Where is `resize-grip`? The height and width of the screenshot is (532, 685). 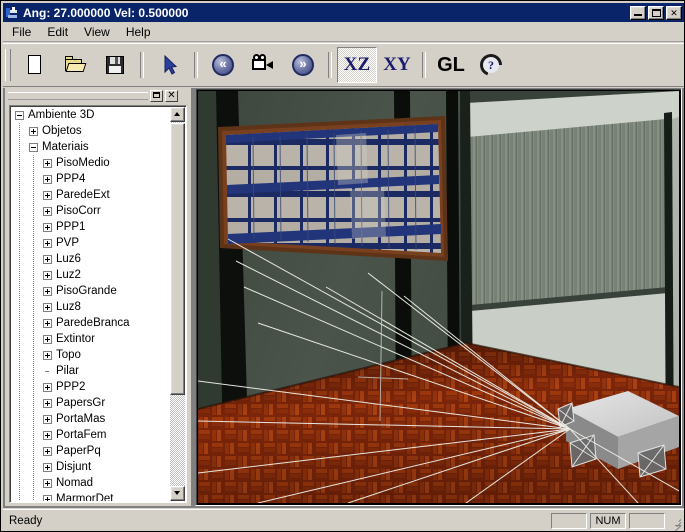 resize-grip is located at coordinates (675, 522).